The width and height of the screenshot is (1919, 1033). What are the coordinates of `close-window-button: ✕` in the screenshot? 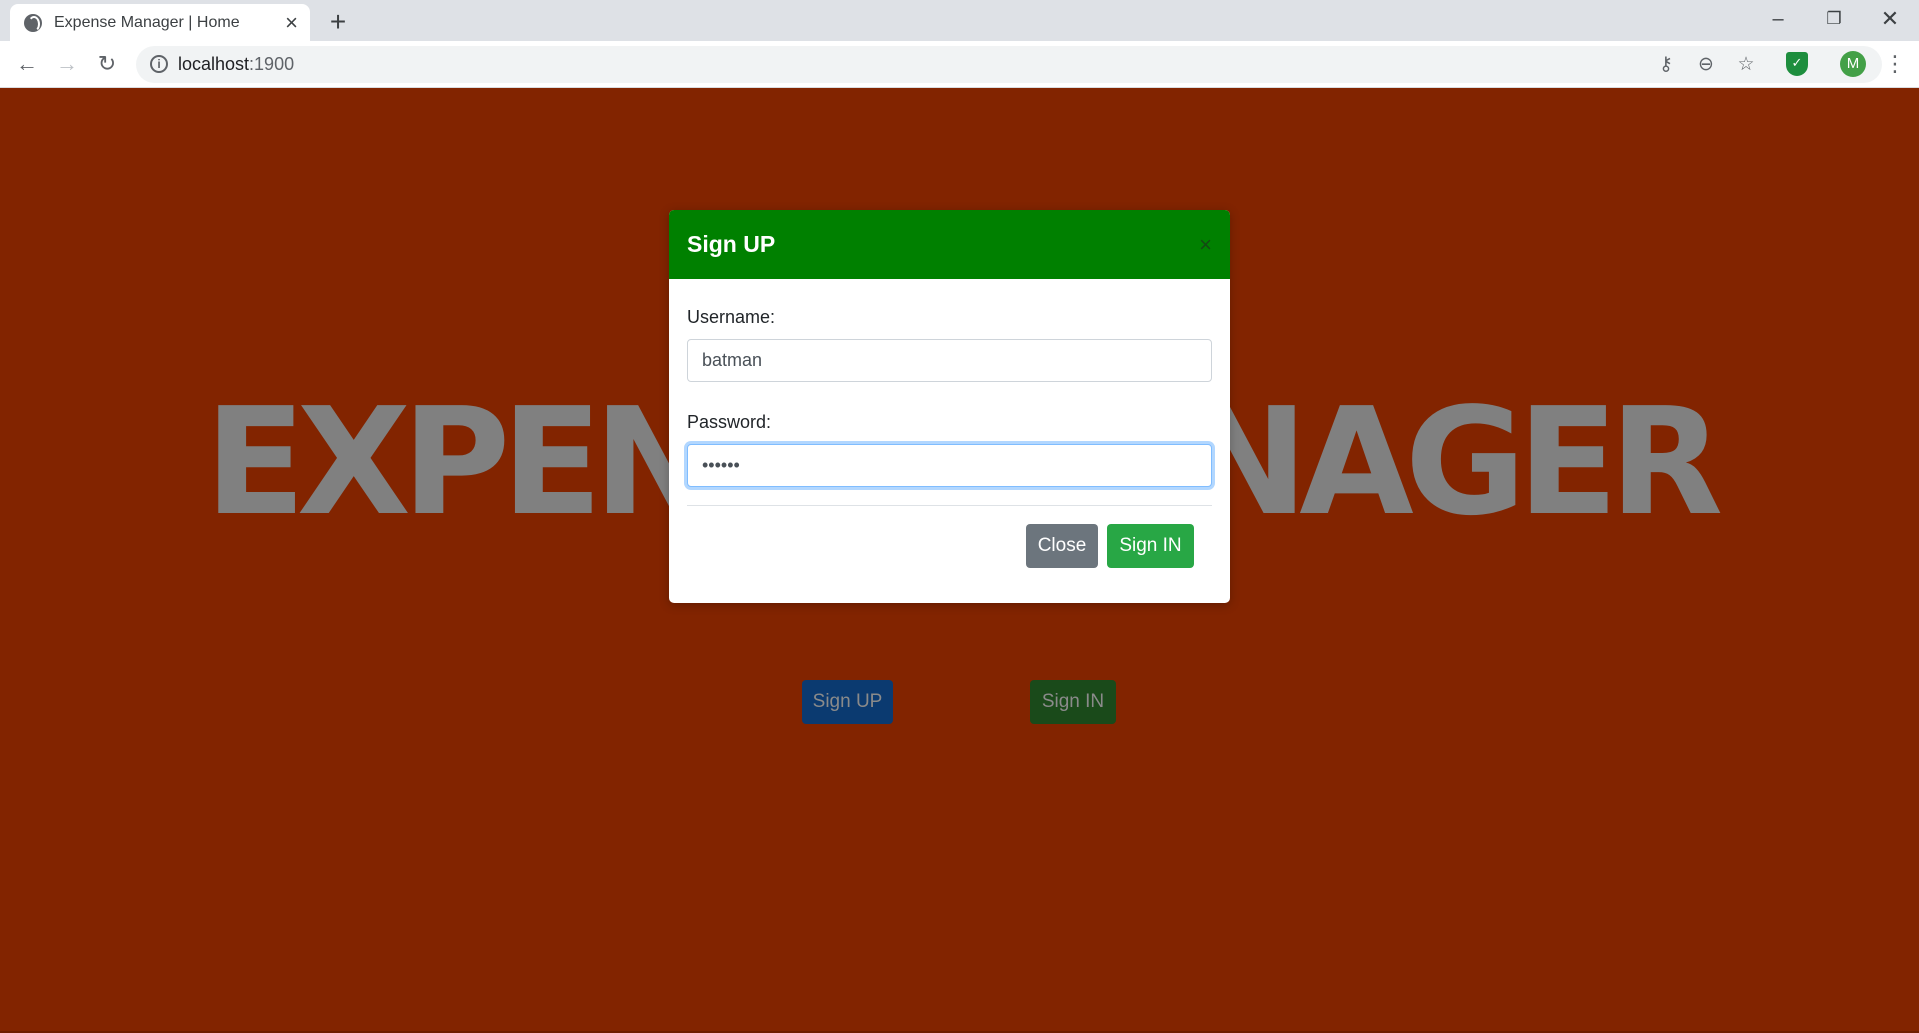 It's located at (1890, 20).